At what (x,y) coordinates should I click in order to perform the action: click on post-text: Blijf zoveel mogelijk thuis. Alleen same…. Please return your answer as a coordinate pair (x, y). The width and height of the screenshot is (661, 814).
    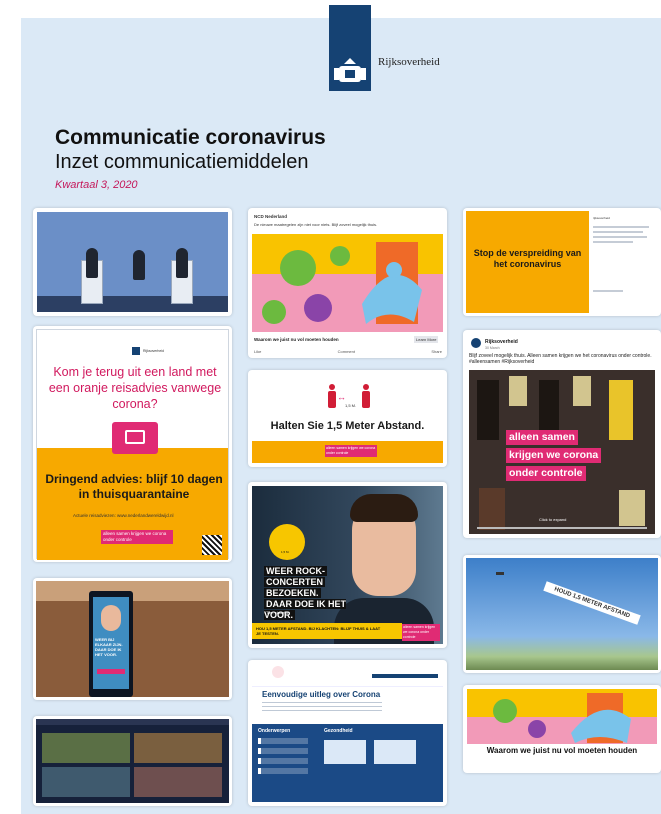
    Looking at the image, I should click on (560, 359).